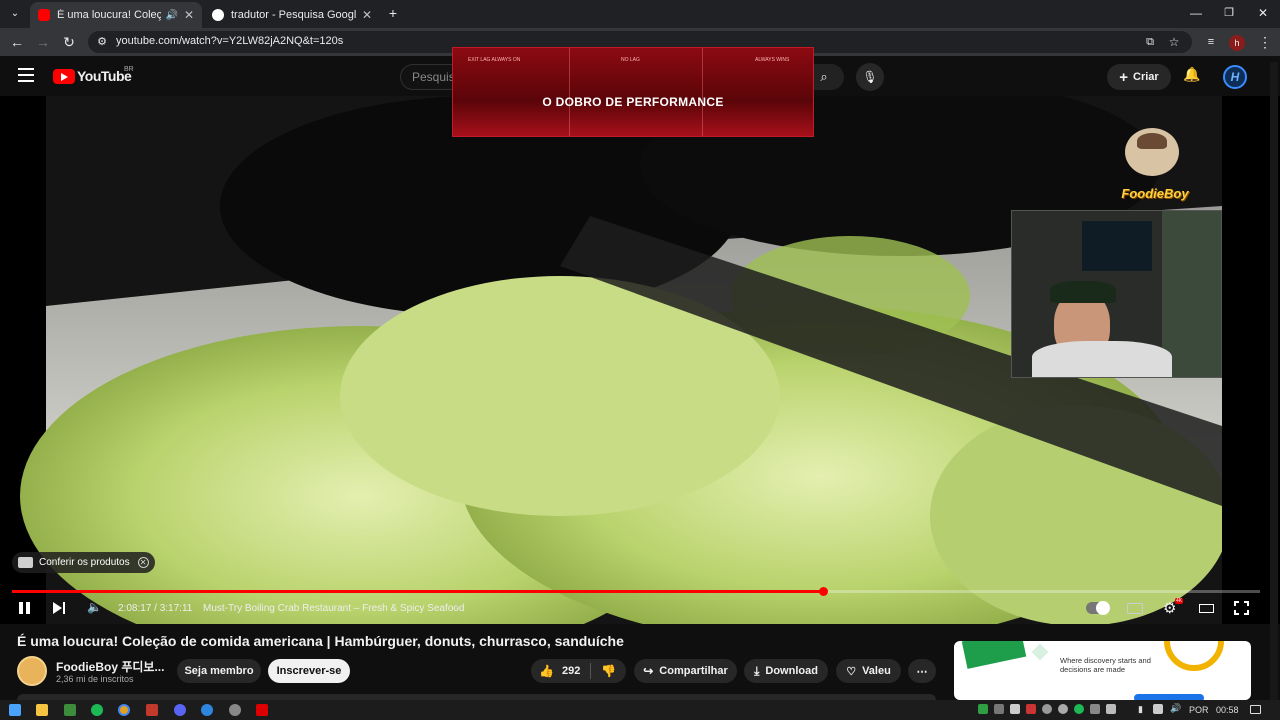 Image resolution: width=1280 pixels, height=720 pixels. Describe the element at coordinates (922, 671) in the screenshot. I see `more-actions-button: ⋯` at that location.